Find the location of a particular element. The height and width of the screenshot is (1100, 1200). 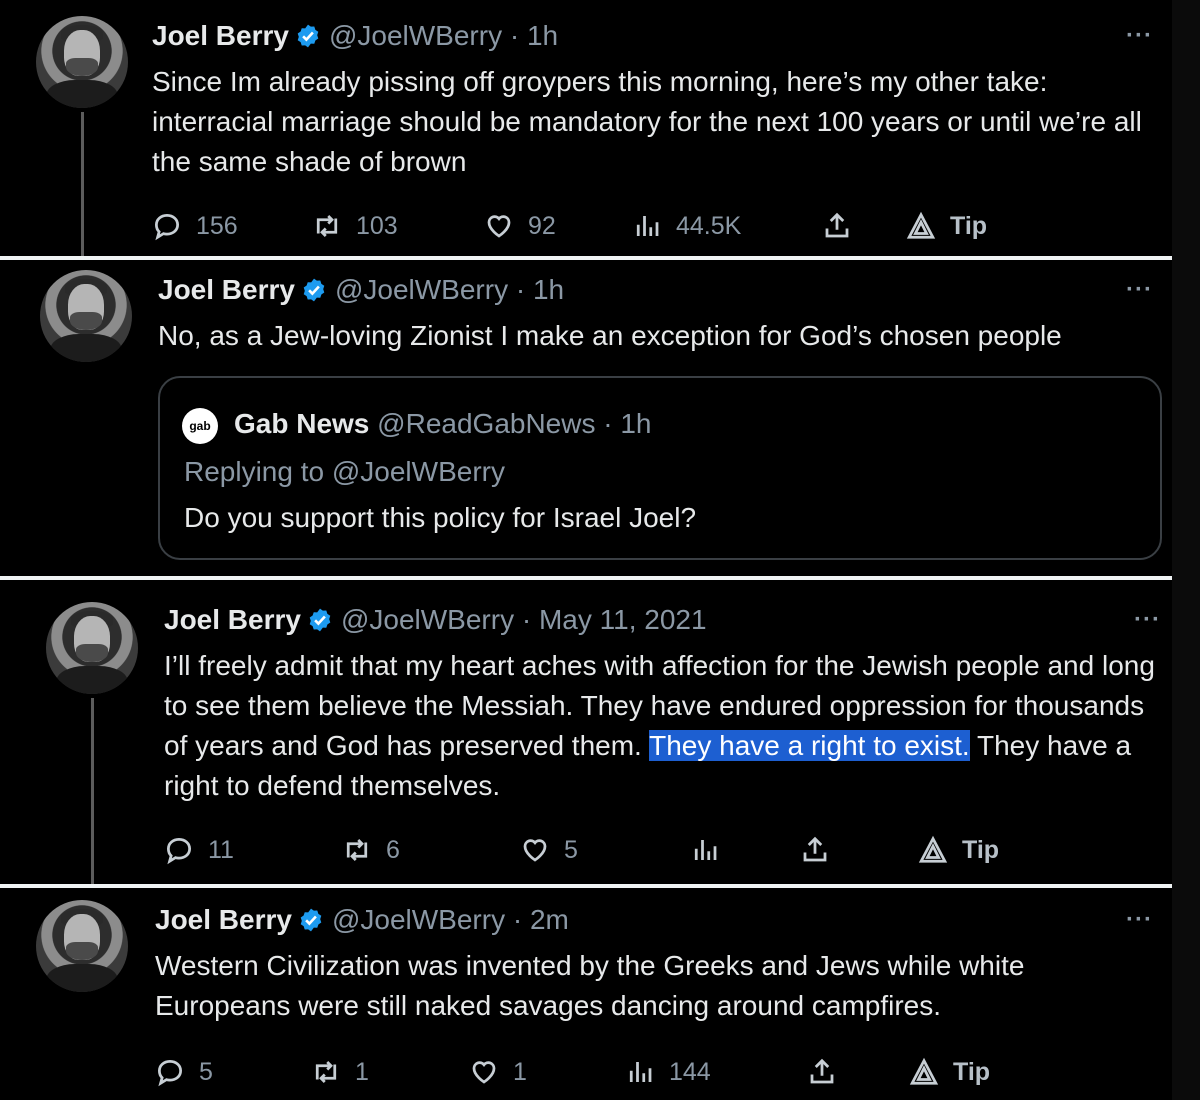

retweet-count: 6 is located at coordinates (393, 849).